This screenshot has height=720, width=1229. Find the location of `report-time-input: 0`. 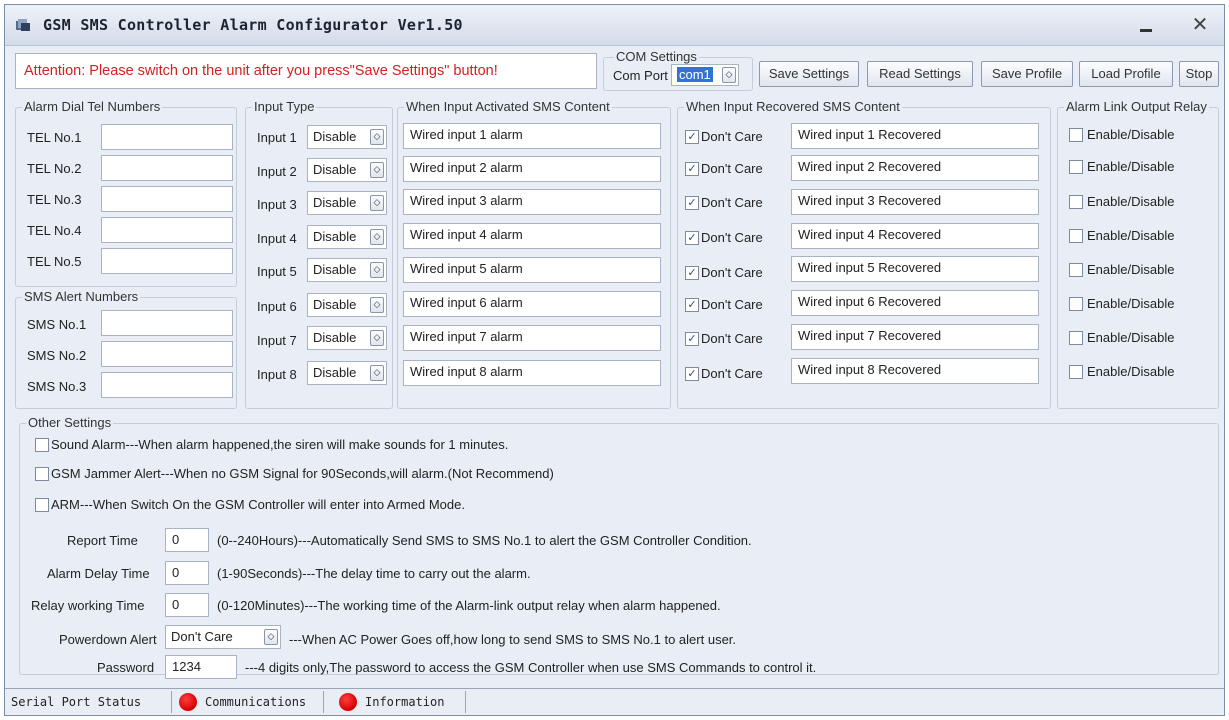

report-time-input: 0 is located at coordinates (187, 540).